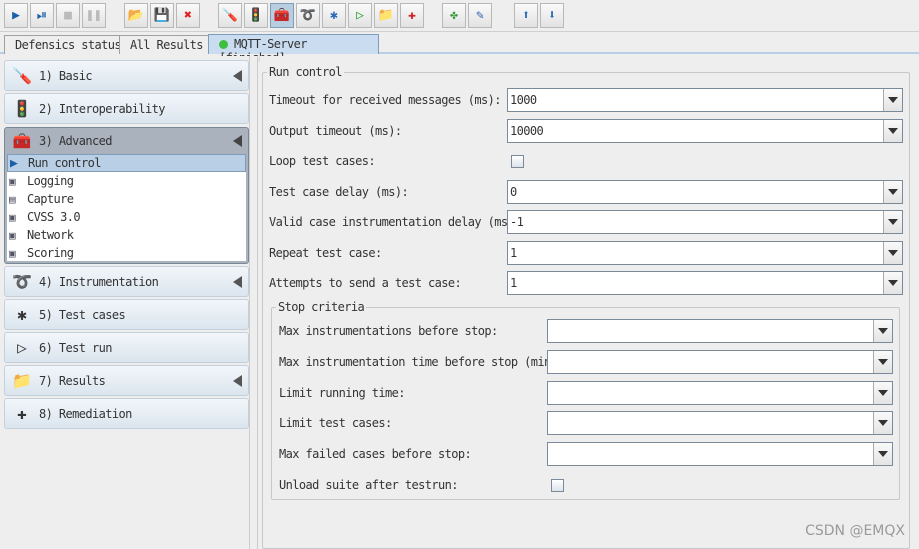 Image resolution: width=919 pixels, height=549 pixels. I want to click on group-title: Stop criteria, so click(321, 307).